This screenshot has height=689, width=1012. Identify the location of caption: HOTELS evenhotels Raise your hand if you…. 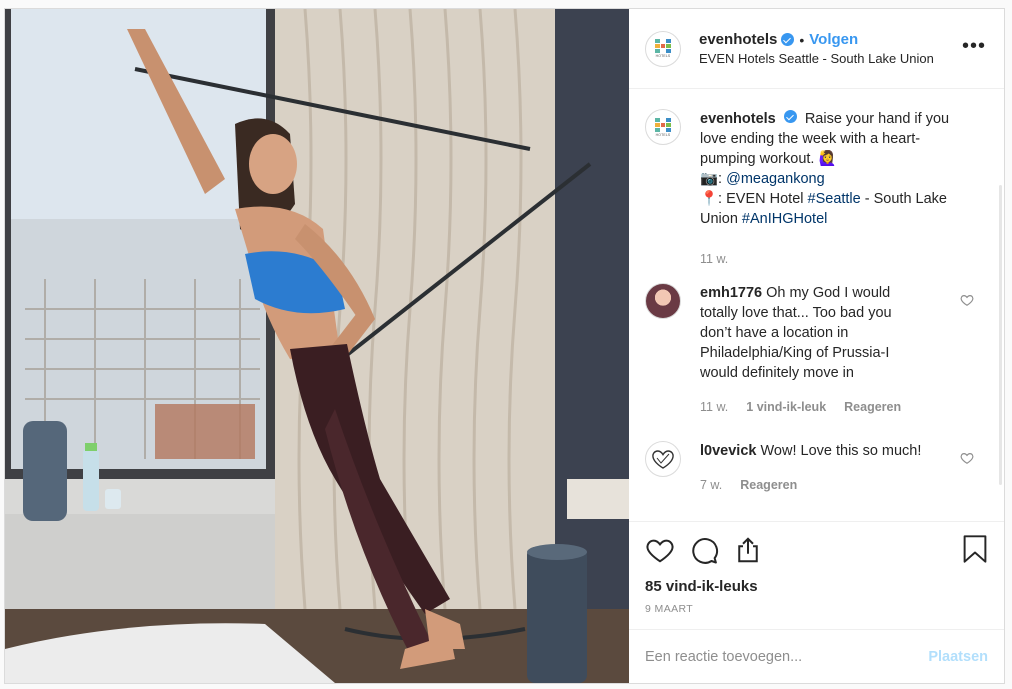
(803, 189).